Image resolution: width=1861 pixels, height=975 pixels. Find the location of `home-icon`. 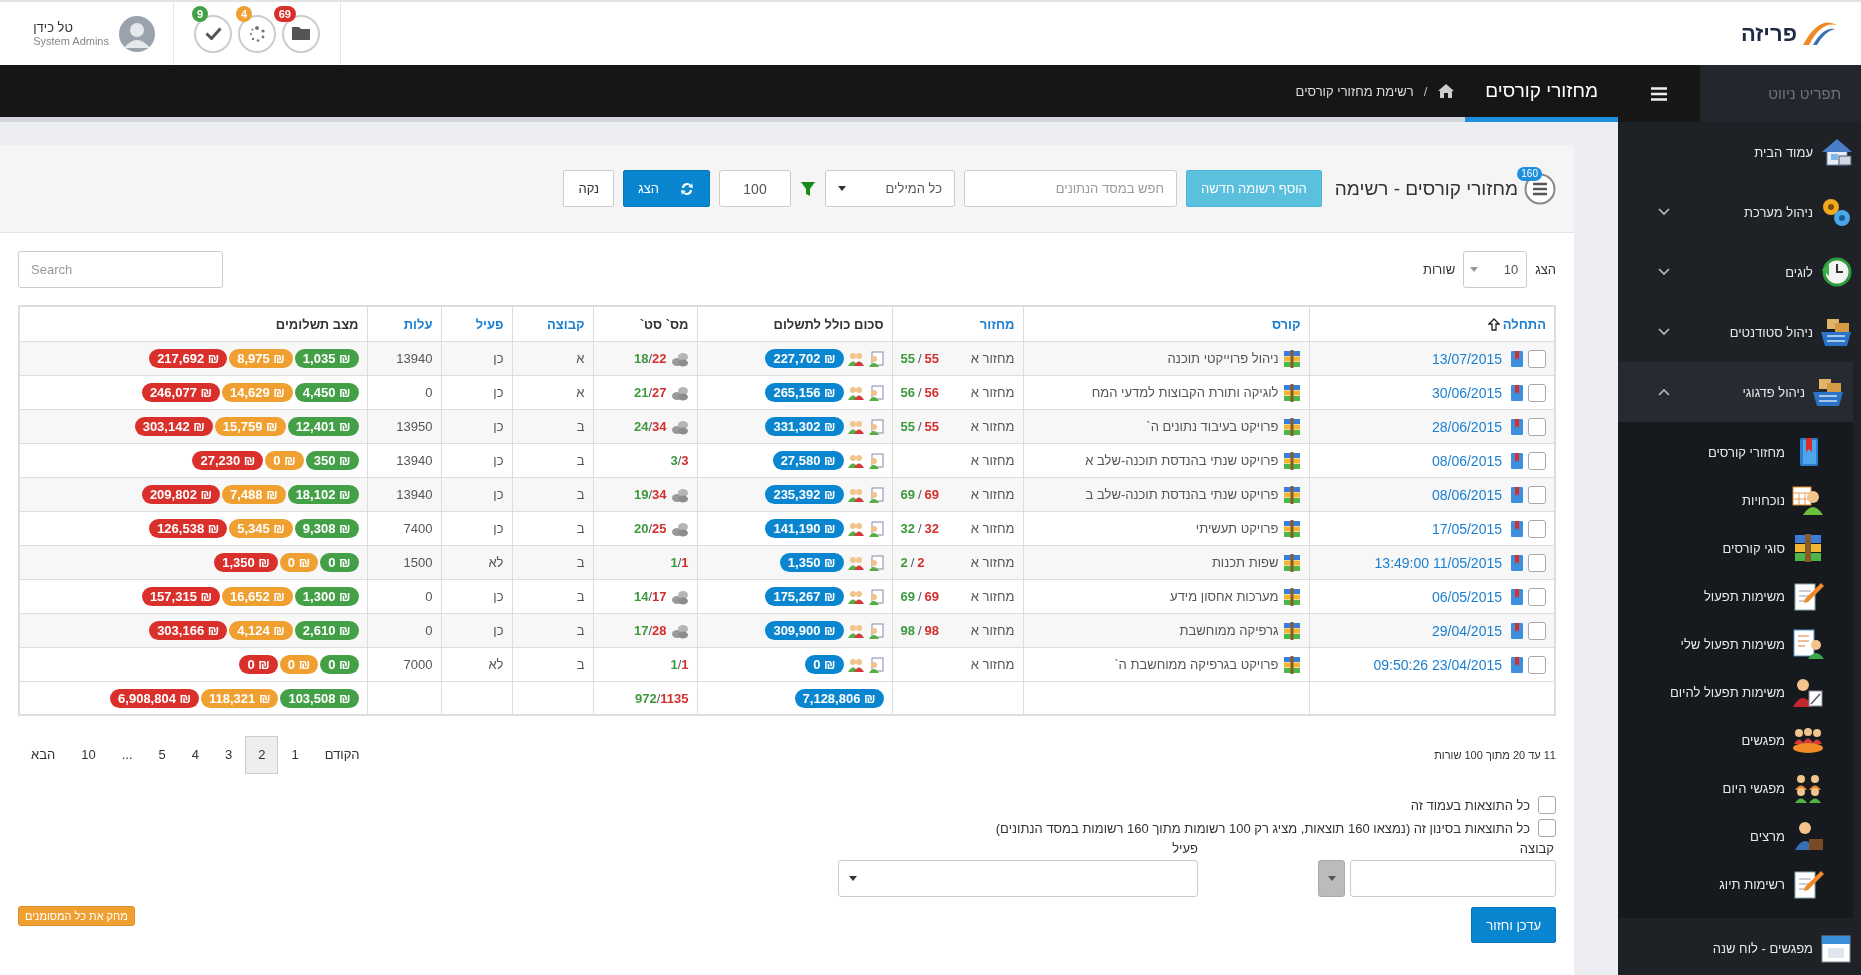

home-icon is located at coordinates (1446, 91).